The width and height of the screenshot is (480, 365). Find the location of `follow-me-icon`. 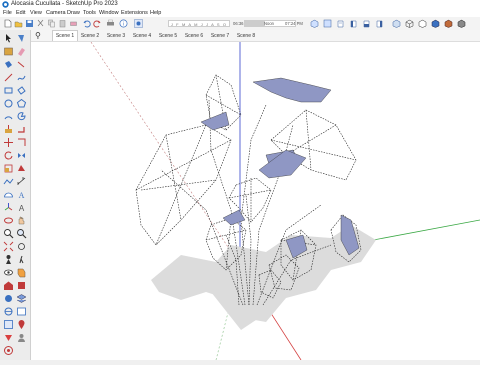

follow-me-icon is located at coordinates (21, 129).